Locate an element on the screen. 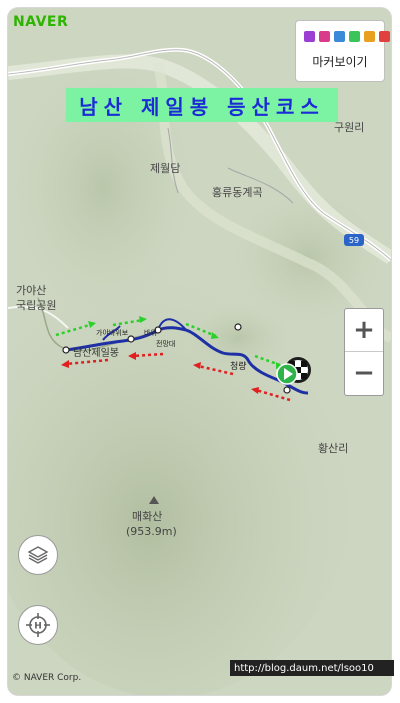 The image size is (400, 703). trail-label-3: 전망대 is located at coordinates (165, 343).